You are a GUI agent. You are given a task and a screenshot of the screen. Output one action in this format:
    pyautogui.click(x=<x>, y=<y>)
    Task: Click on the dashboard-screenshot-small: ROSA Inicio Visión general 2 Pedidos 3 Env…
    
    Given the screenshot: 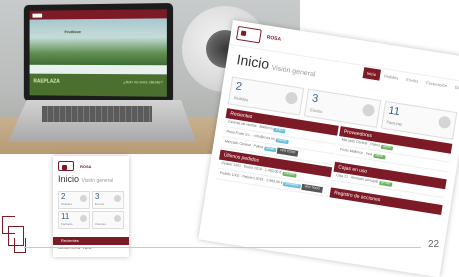 What is the action you would take?
    pyautogui.click(x=91, y=206)
    